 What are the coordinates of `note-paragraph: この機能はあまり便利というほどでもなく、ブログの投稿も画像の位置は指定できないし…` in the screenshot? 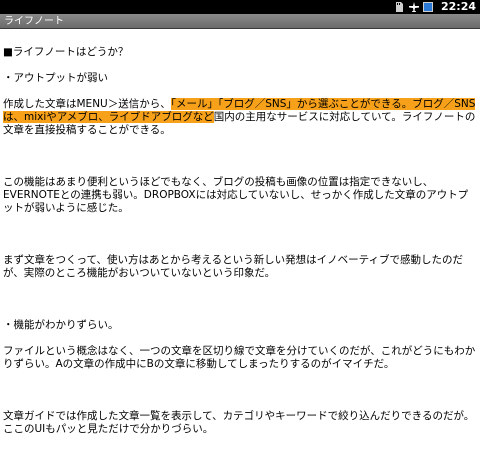 It's located at (236, 195).